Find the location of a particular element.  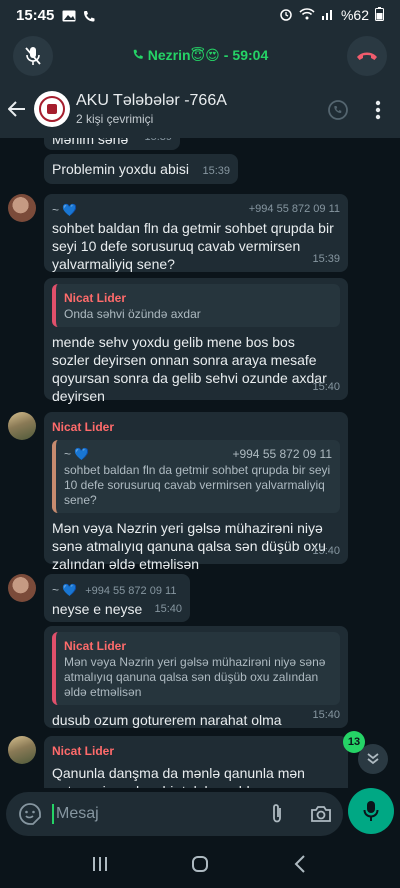

alarm-icon is located at coordinates (286, 15).